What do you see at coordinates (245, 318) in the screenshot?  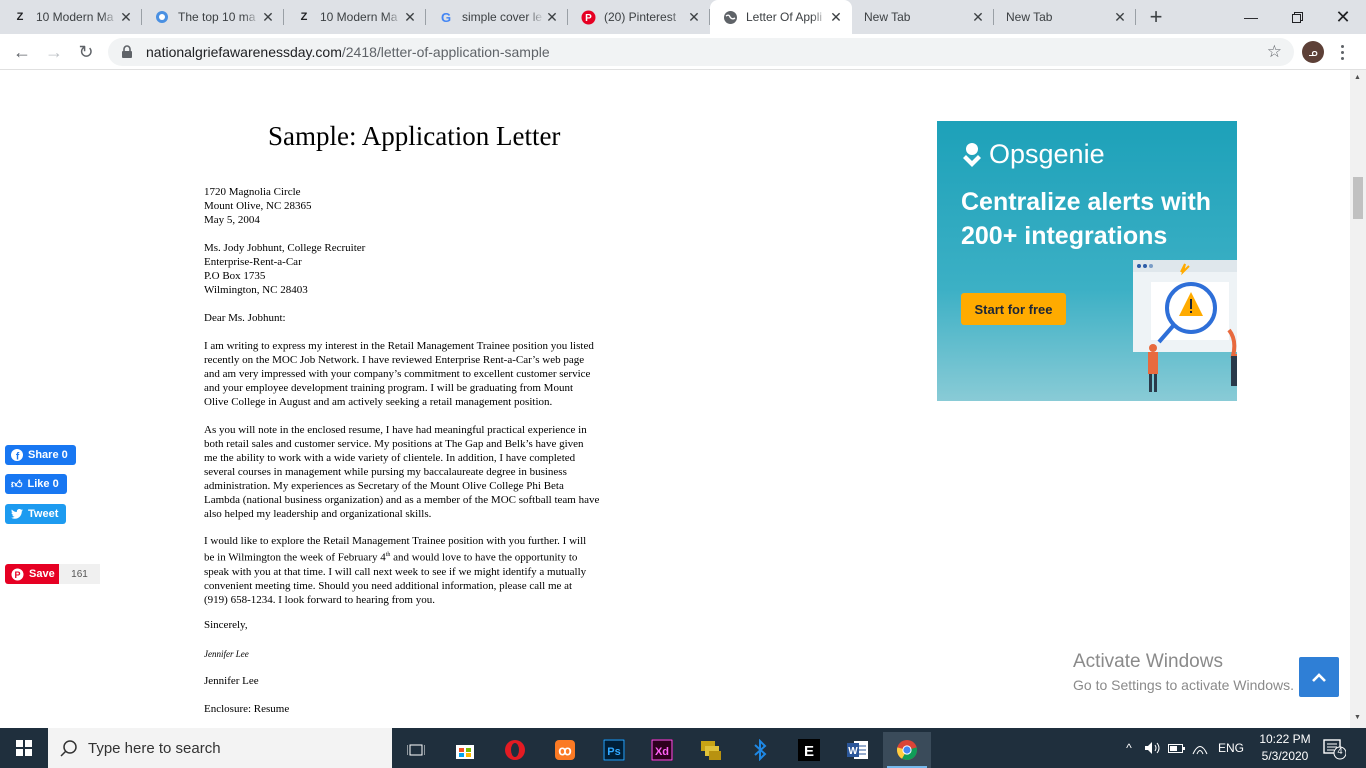 I see `salutation: Dear Ms. Jobhunt:` at bounding box center [245, 318].